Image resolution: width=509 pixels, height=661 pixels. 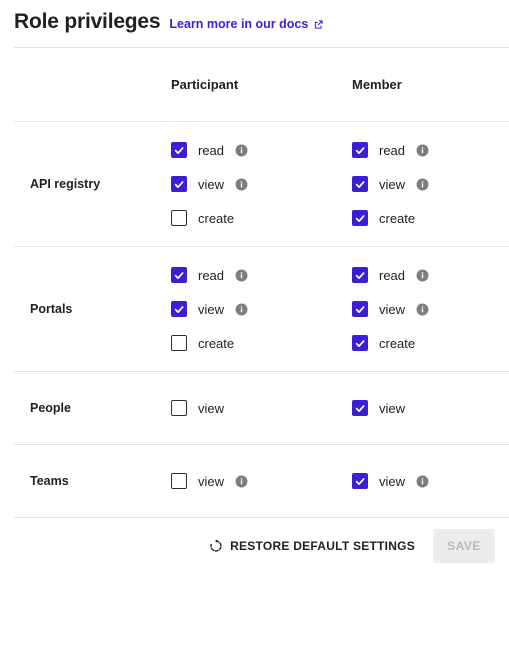 I want to click on cell-api-registry-member: read view create, so click(x=430, y=184).